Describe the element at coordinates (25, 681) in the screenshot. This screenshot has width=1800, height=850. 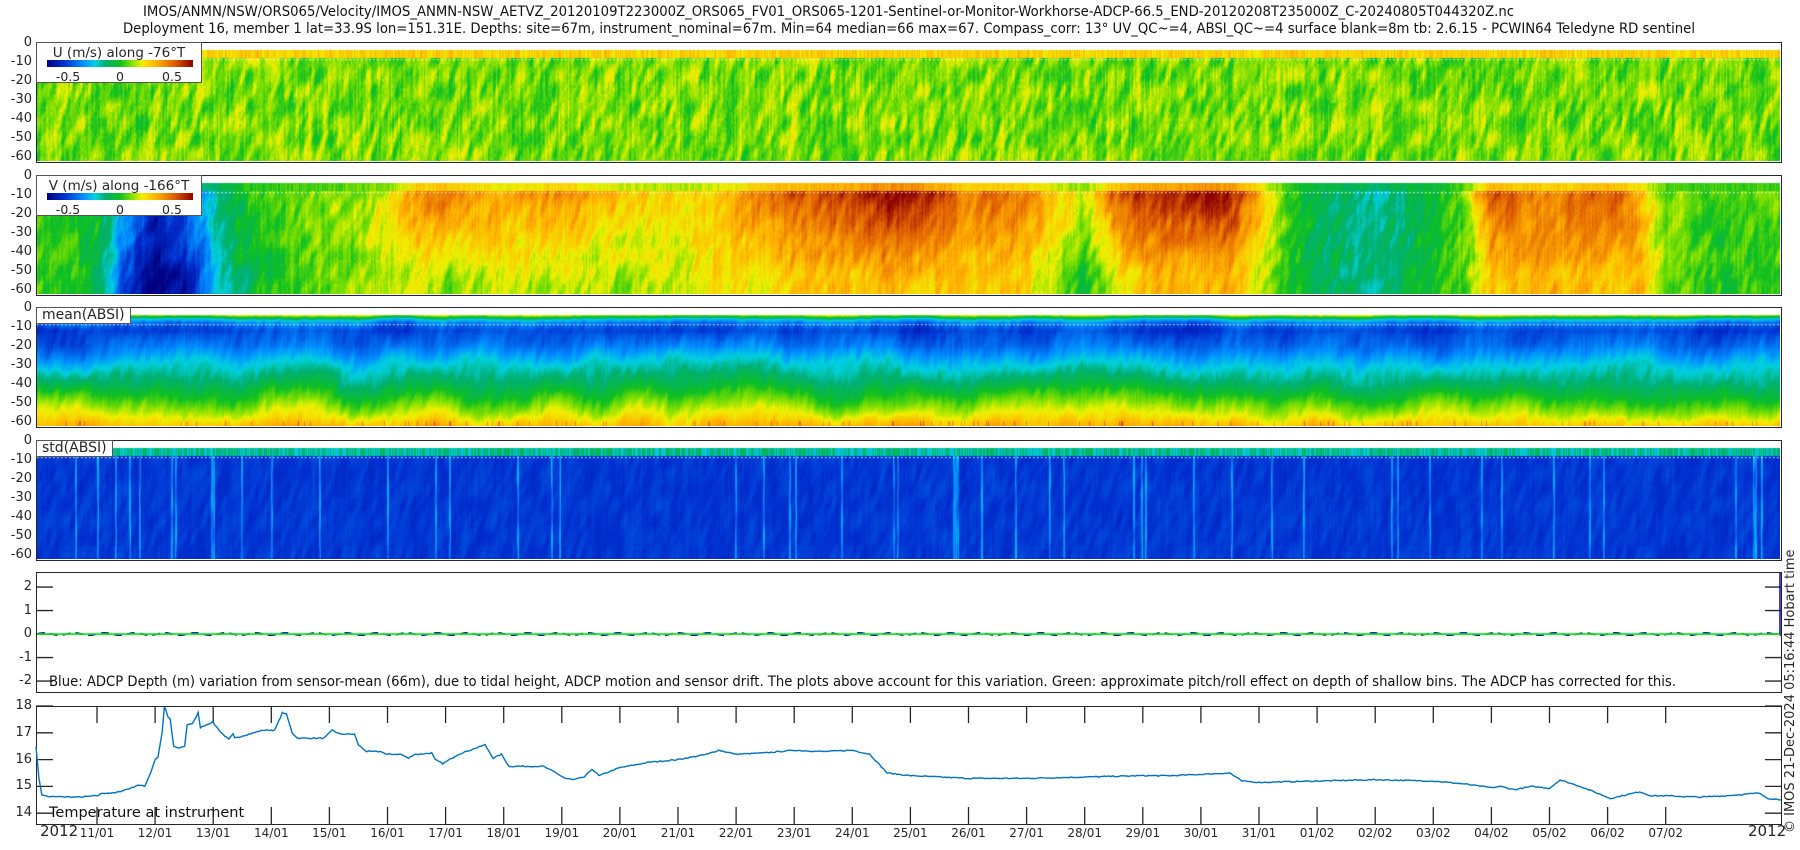
I see `depth-ytick-label: -2` at that location.